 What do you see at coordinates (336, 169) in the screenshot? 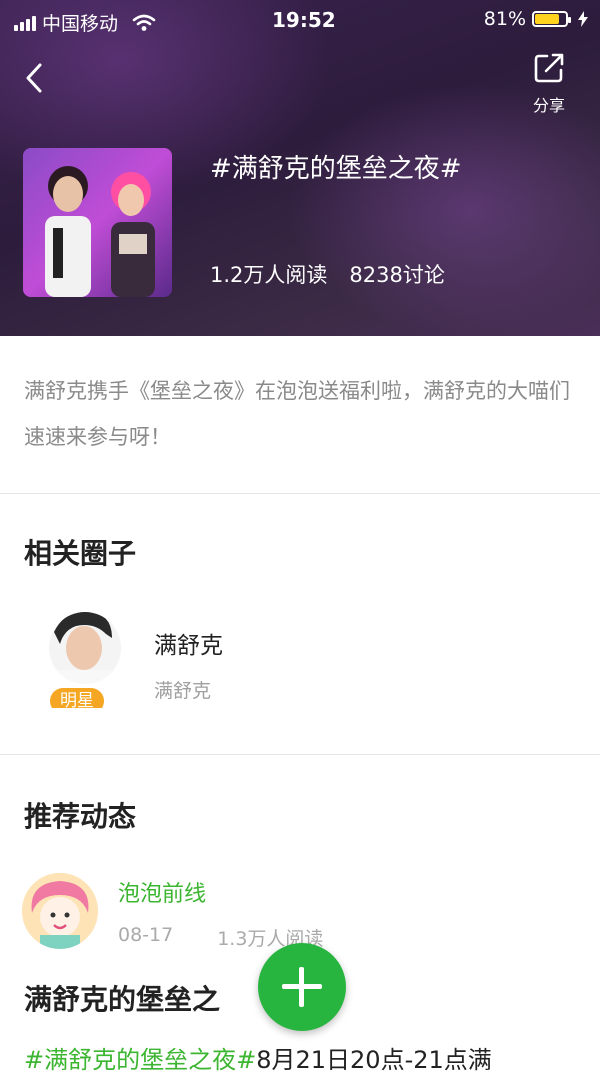
I see `topic-title: #满舒克的堡垒之夜#` at bounding box center [336, 169].